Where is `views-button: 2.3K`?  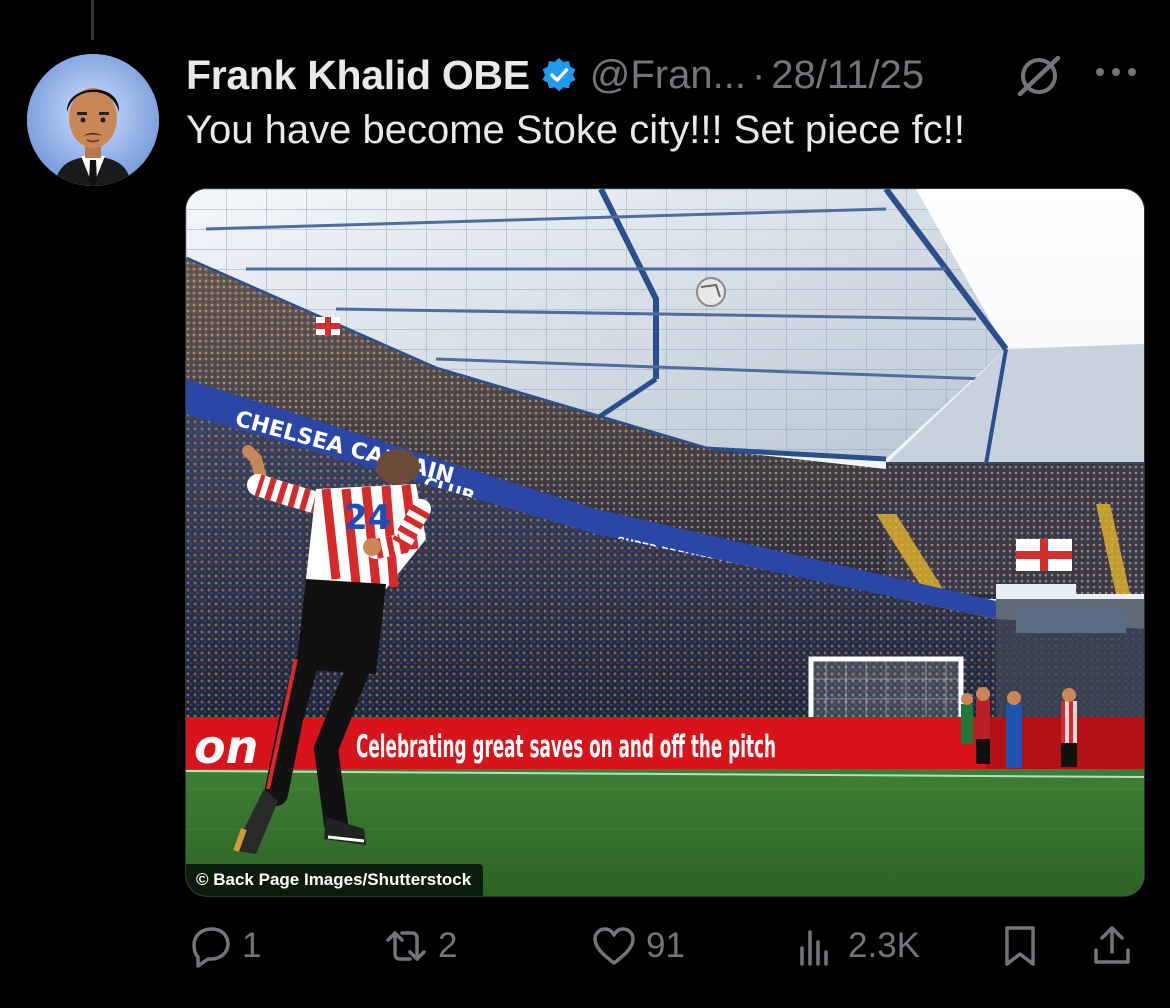 views-button: 2.3K is located at coordinates (856, 946).